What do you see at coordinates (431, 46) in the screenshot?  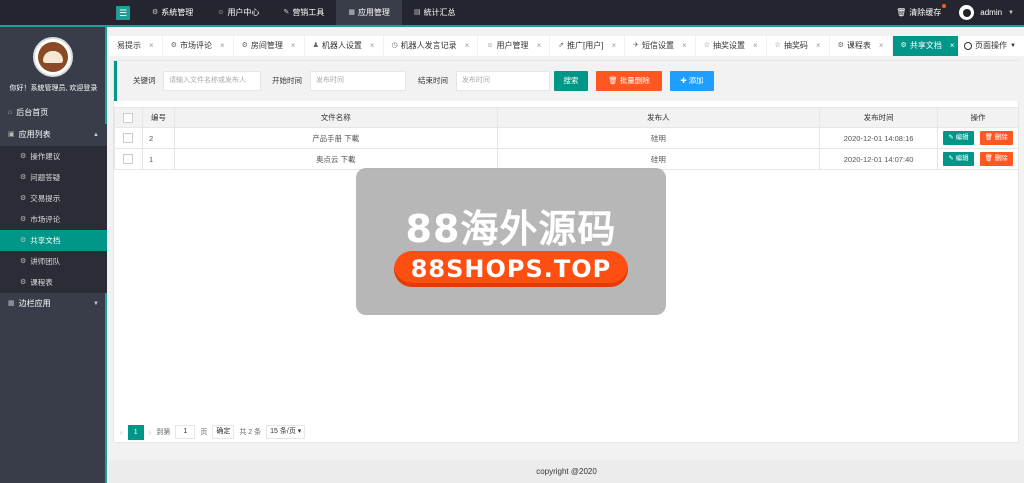 I see `tab-robot-log: ◷ 机器人发言记录 ×` at bounding box center [431, 46].